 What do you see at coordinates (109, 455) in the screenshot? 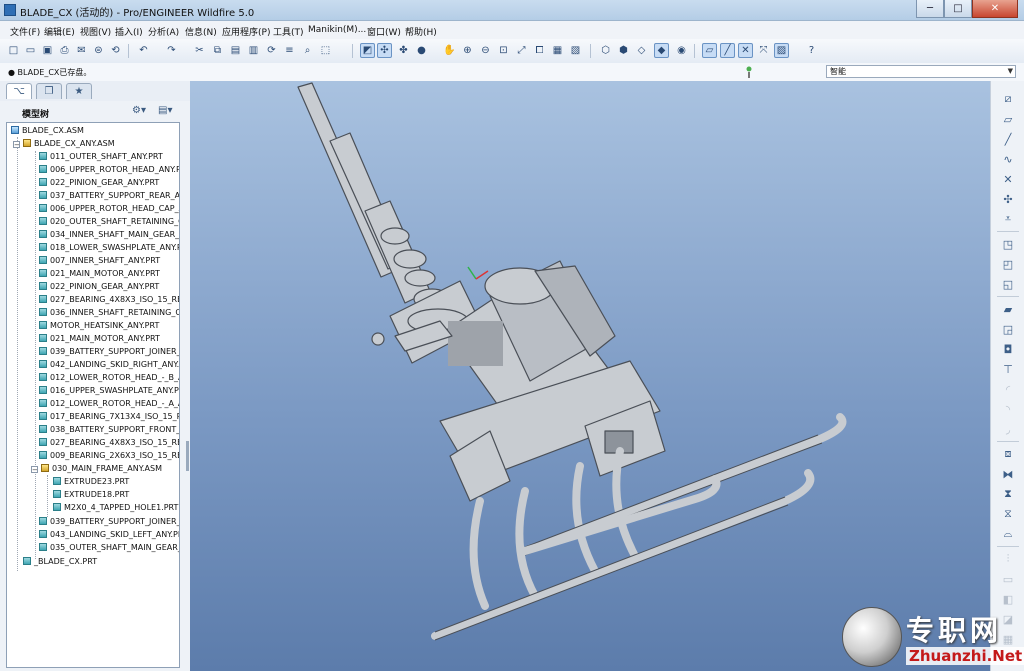
I see `tree-item: 009_BEARING_2X6X3_ISO_15_RBE` at bounding box center [109, 455].